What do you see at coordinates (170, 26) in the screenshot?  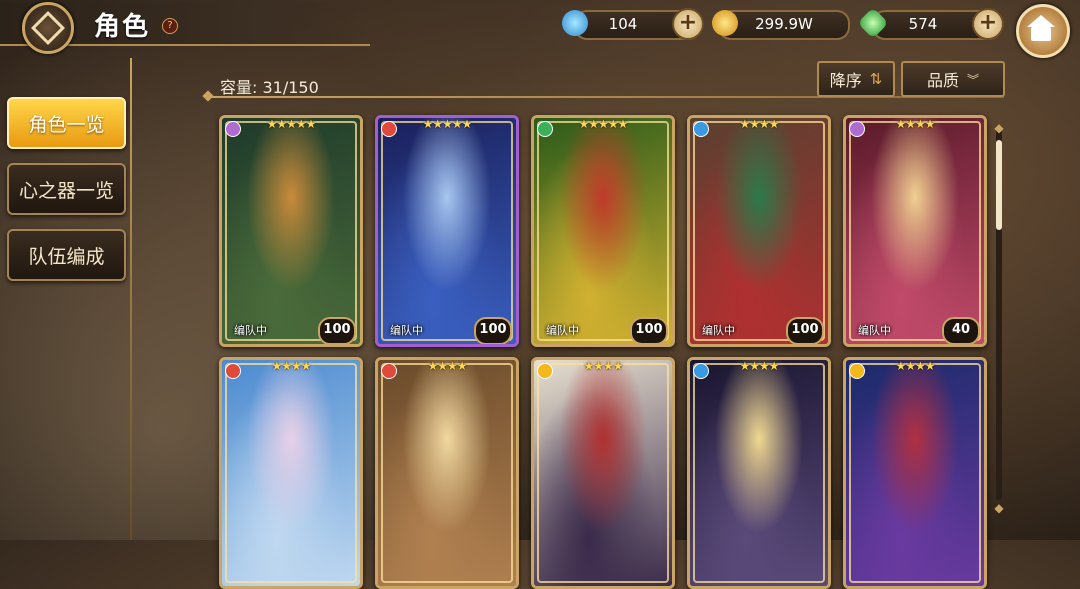 I see `help-icon: ?` at bounding box center [170, 26].